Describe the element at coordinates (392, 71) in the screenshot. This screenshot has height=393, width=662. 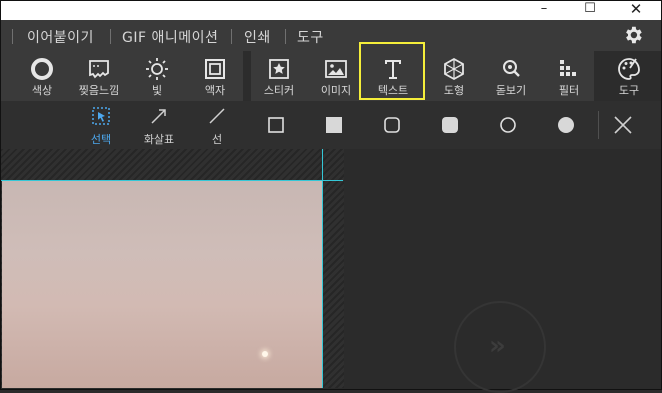
I see `text-tool-highlight` at that location.